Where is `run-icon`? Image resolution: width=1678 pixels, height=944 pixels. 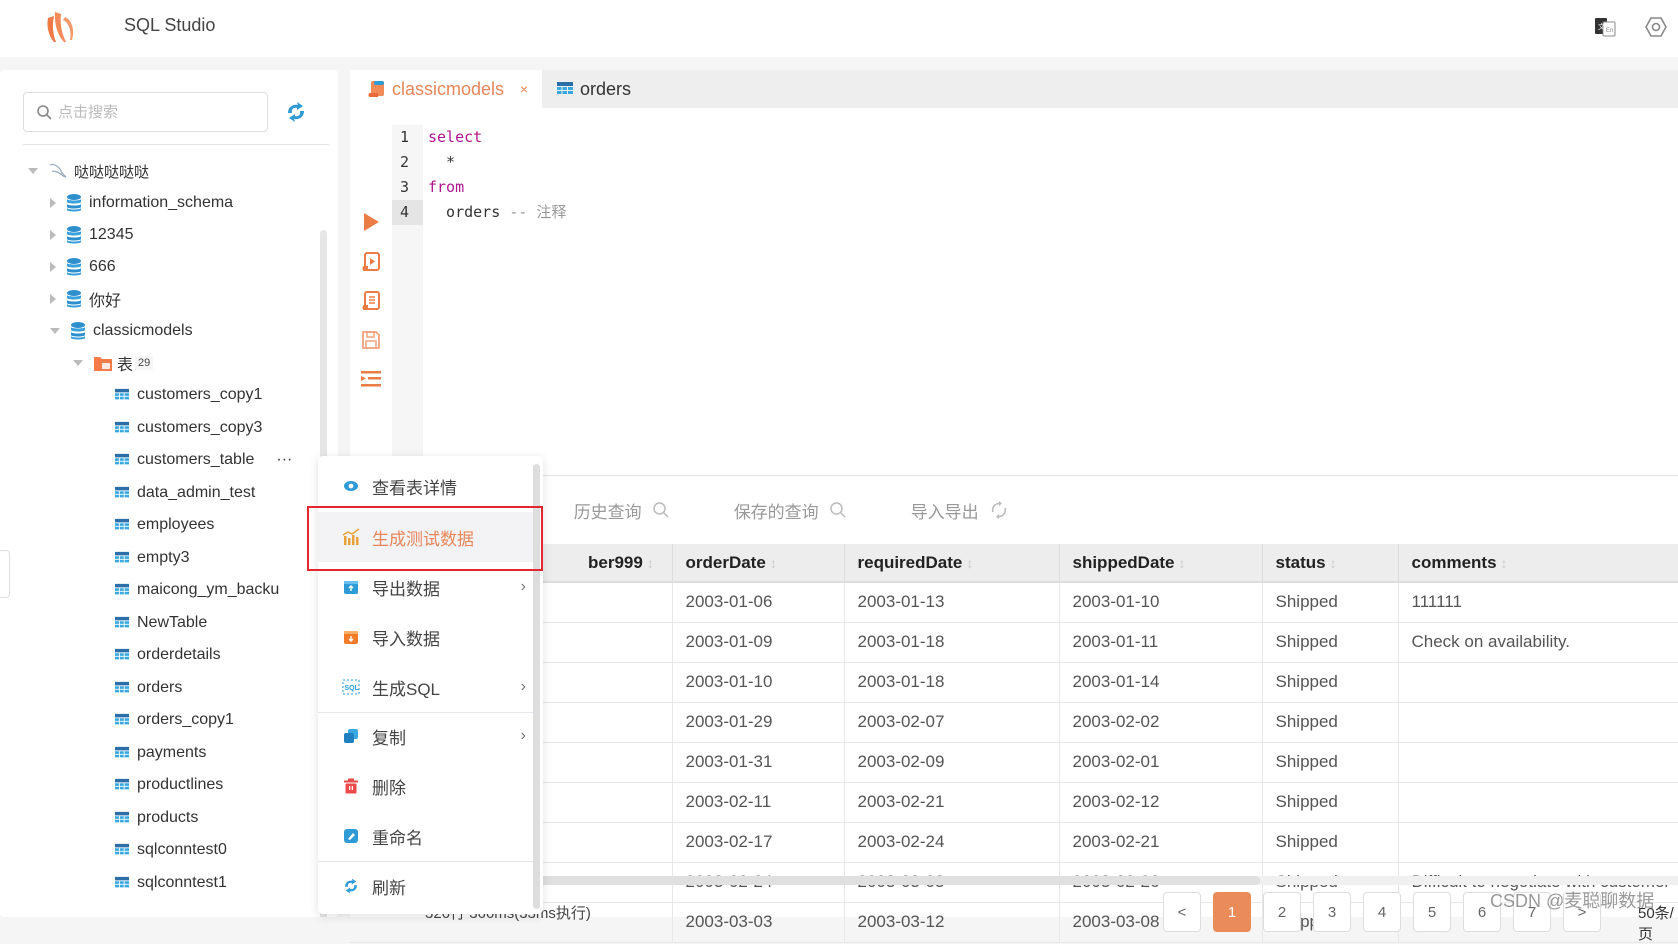
run-icon is located at coordinates (371, 222).